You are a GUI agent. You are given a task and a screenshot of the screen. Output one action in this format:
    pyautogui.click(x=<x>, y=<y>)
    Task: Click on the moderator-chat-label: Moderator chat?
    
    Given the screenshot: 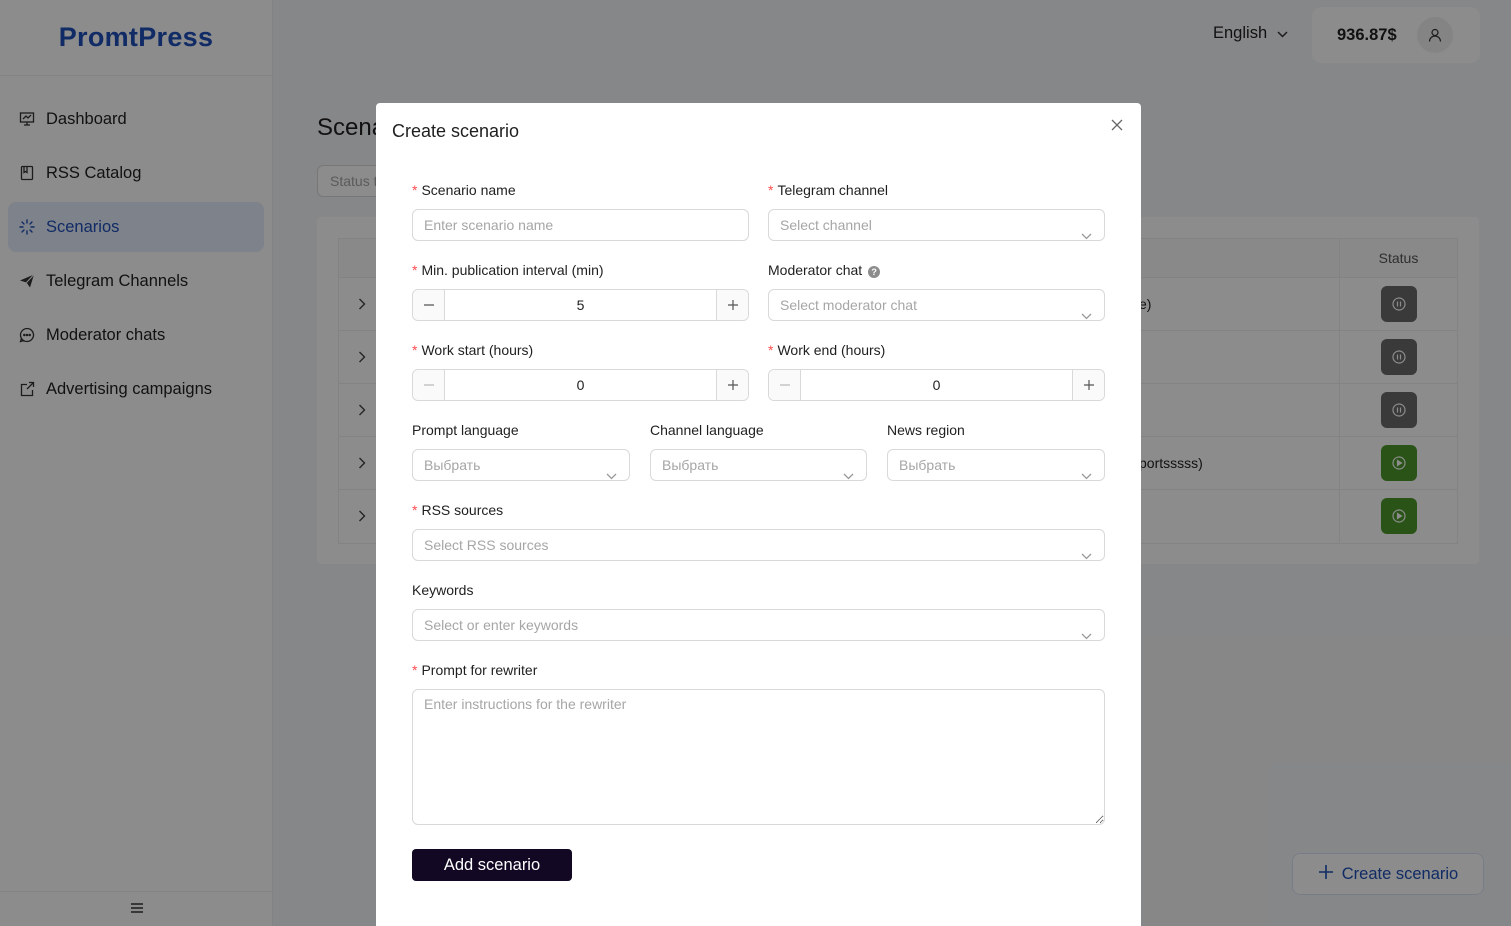 What is the action you would take?
    pyautogui.click(x=824, y=270)
    